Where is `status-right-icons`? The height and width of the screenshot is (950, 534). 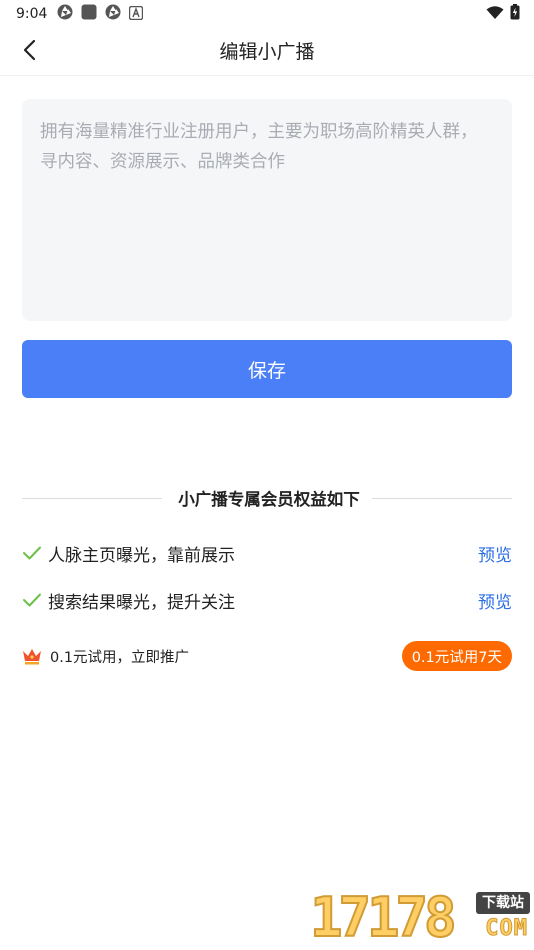 status-right-icons is located at coordinates (503, 14).